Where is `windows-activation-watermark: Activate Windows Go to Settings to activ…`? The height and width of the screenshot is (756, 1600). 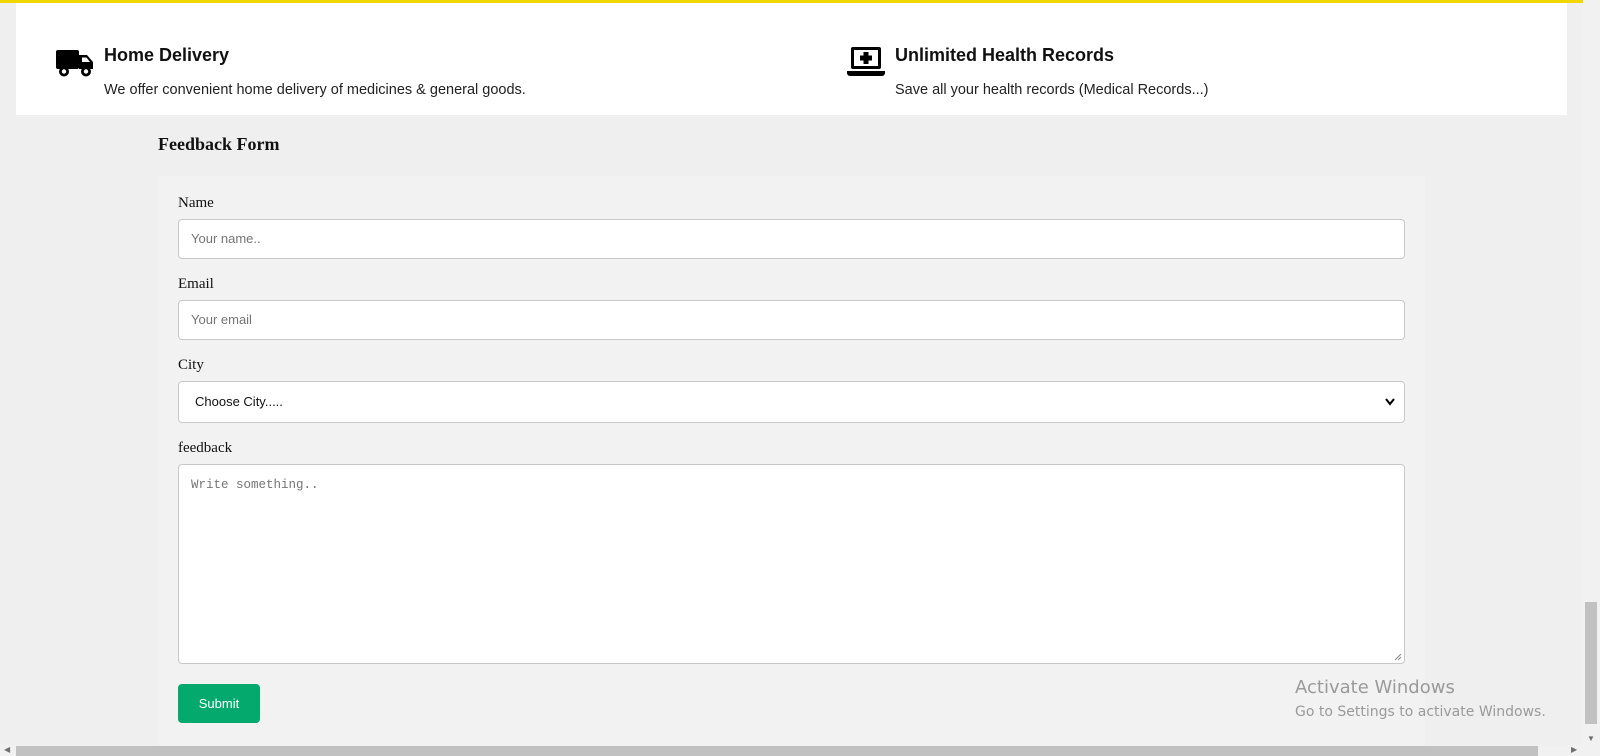 windows-activation-watermark: Activate Windows Go to Settings to activ… is located at coordinates (1420, 699).